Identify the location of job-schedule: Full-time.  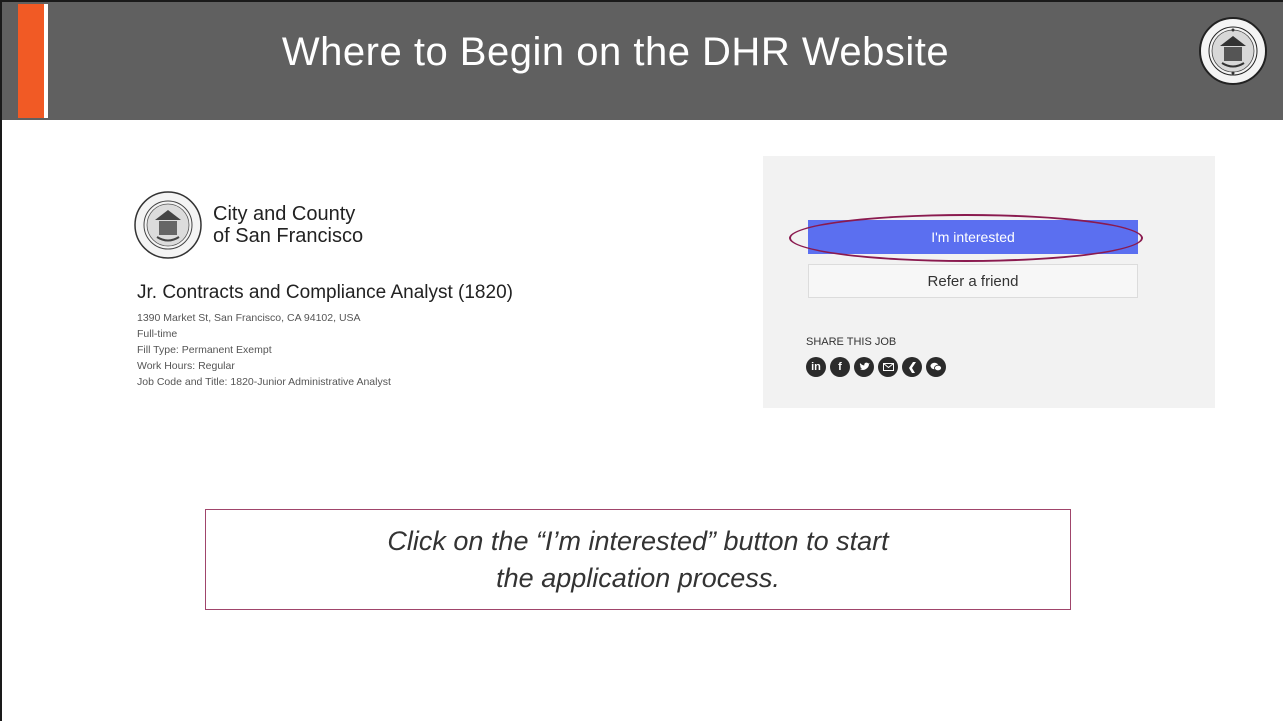
(157, 334).